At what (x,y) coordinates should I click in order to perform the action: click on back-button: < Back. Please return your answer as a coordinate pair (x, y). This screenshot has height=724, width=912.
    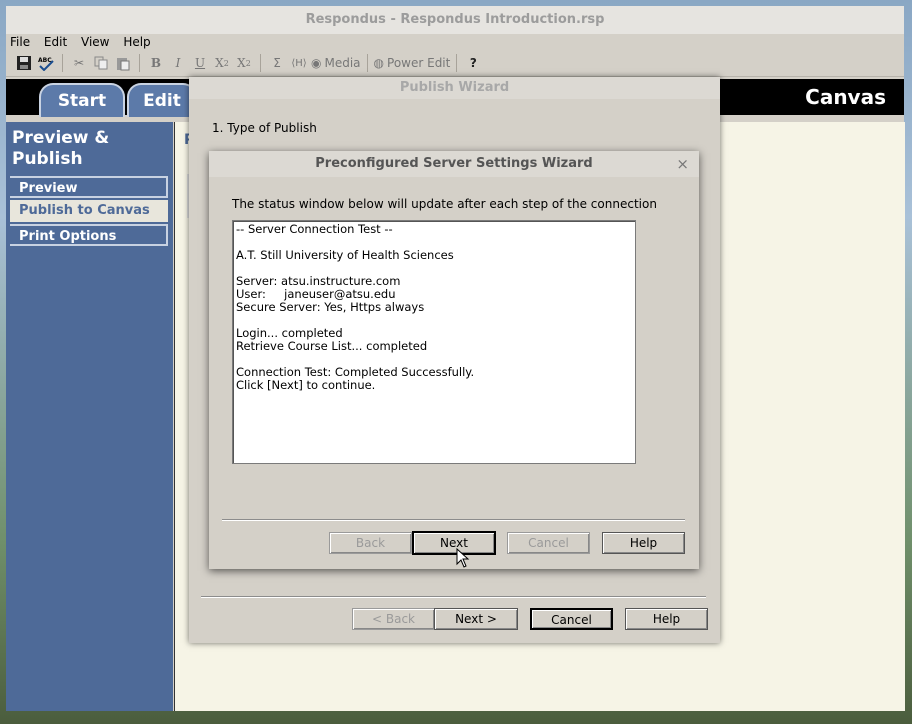
    Looking at the image, I should click on (393, 619).